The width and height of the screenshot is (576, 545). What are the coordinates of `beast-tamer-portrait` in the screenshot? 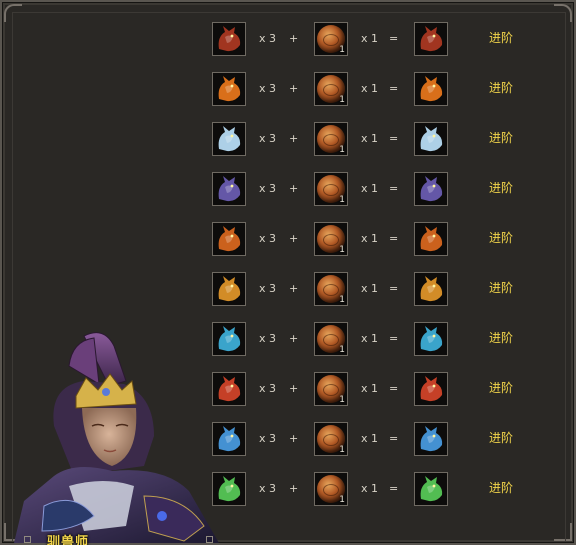 It's located at (116, 437).